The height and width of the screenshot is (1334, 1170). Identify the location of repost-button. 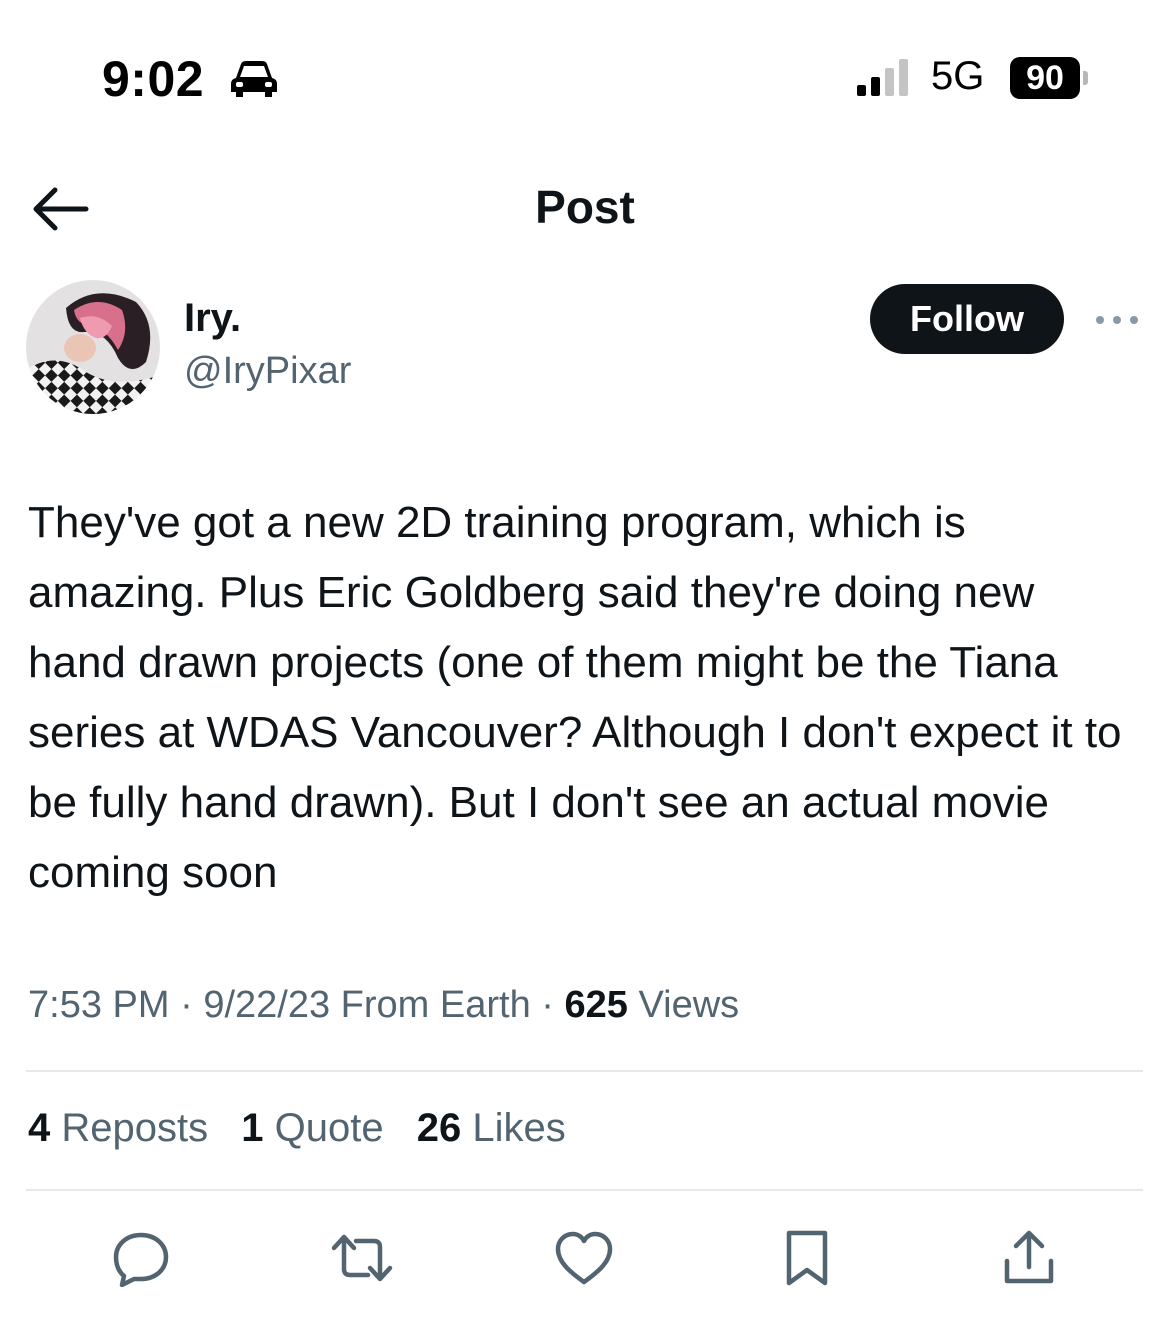
(362, 1258).